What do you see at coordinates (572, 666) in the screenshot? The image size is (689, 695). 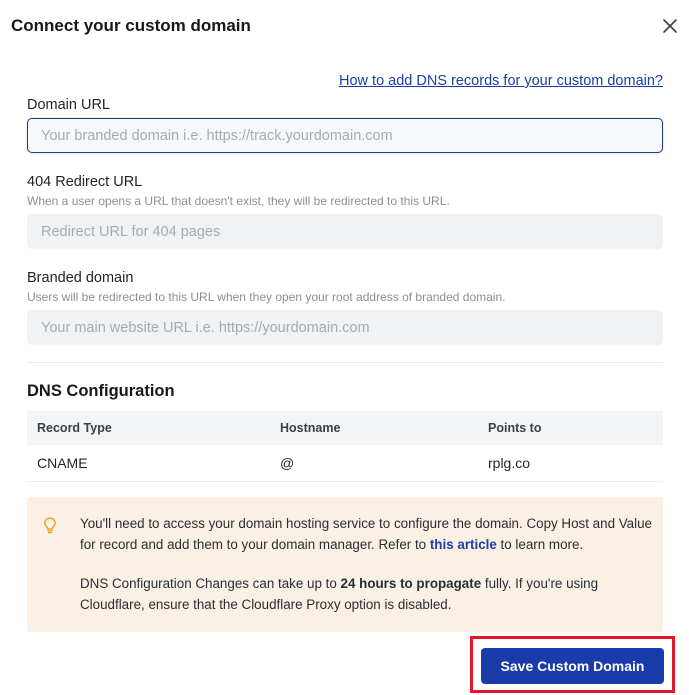 I see `save-custom-domain-button: Save Custom Domain` at bounding box center [572, 666].